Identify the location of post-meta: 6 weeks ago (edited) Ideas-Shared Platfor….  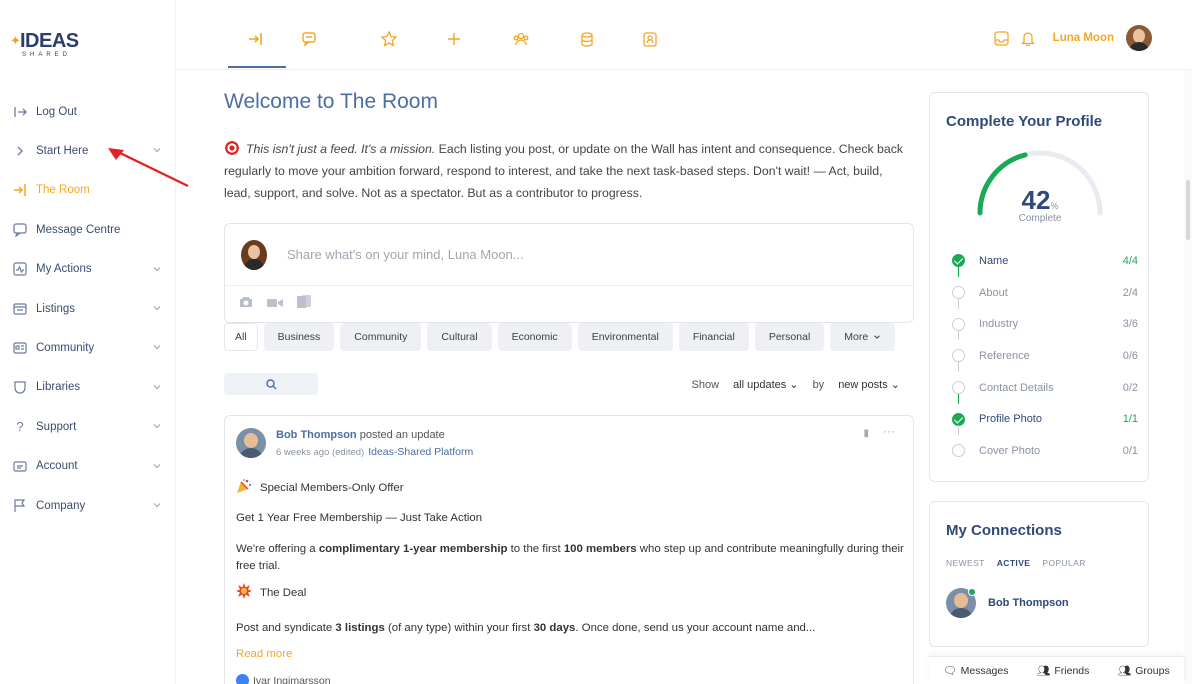
(374, 452).